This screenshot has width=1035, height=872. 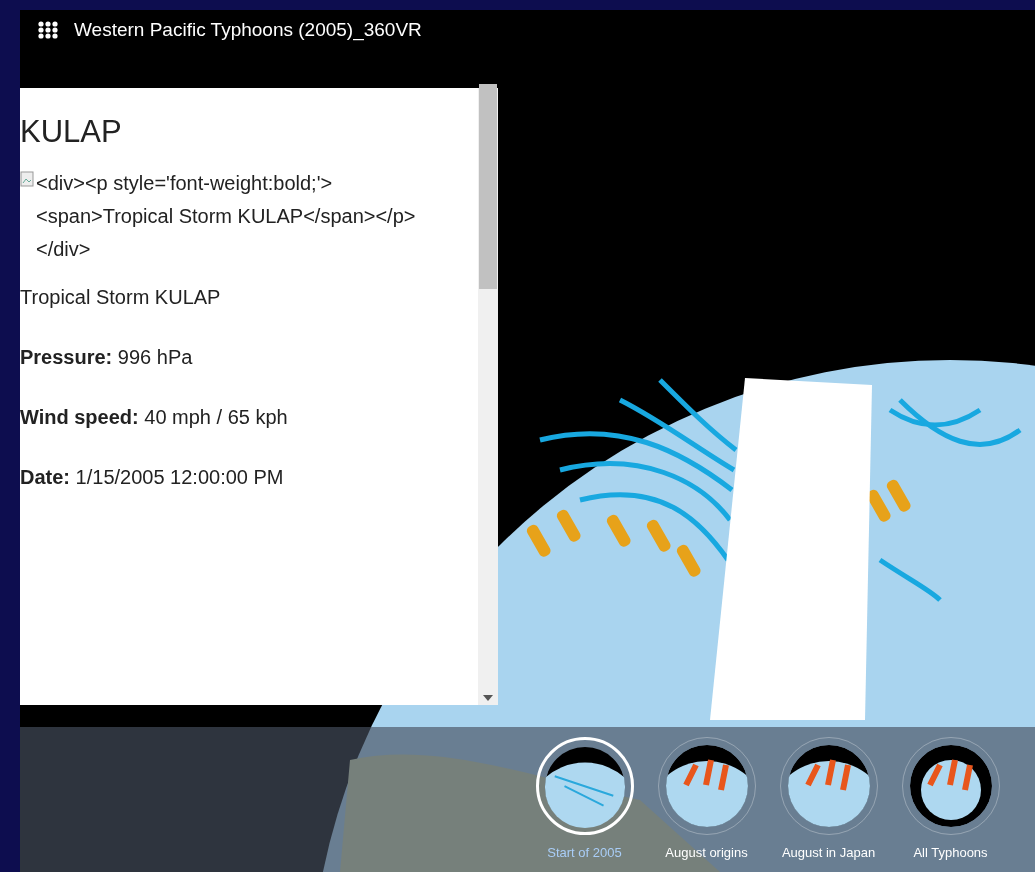 I want to click on broken-image-icon, so click(x=27, y=179).